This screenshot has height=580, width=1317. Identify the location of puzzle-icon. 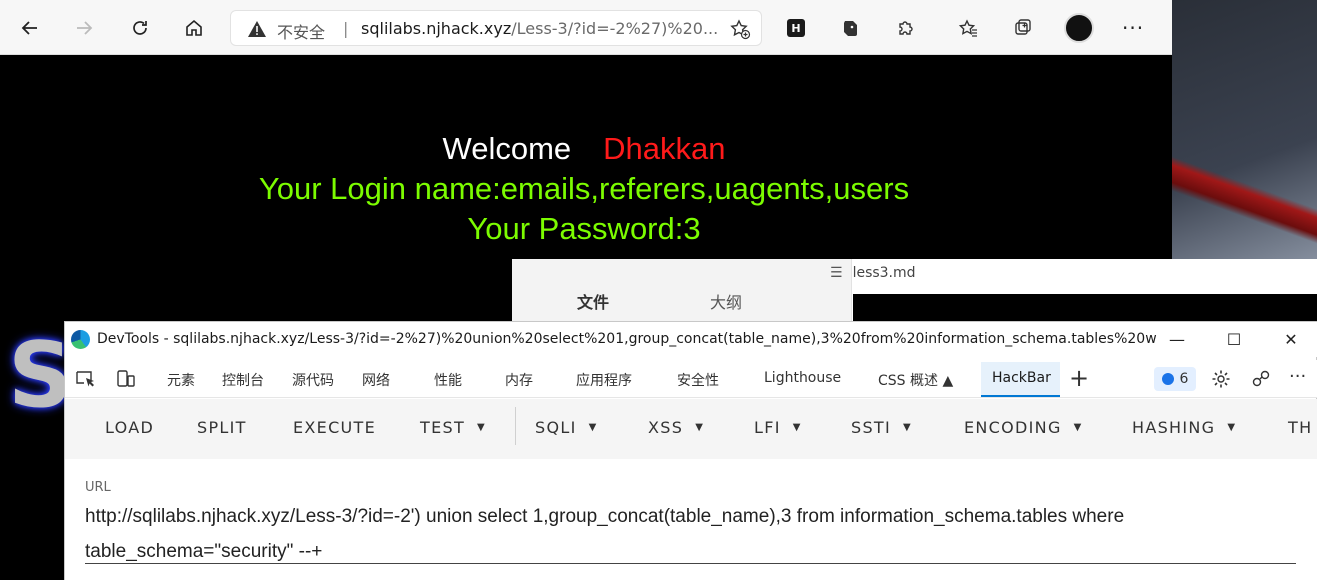
(906, 28).